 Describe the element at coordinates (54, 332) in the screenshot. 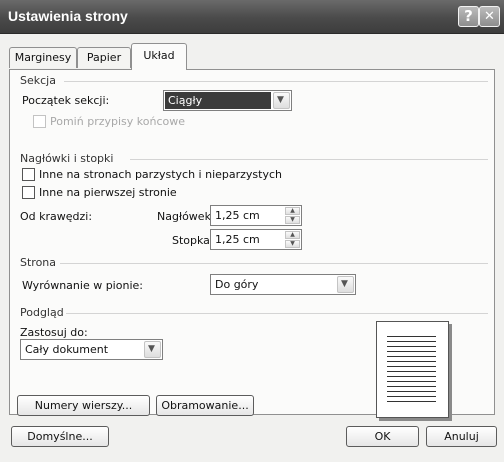

I see `apply-to-label: Zastosuj do:` at that location.